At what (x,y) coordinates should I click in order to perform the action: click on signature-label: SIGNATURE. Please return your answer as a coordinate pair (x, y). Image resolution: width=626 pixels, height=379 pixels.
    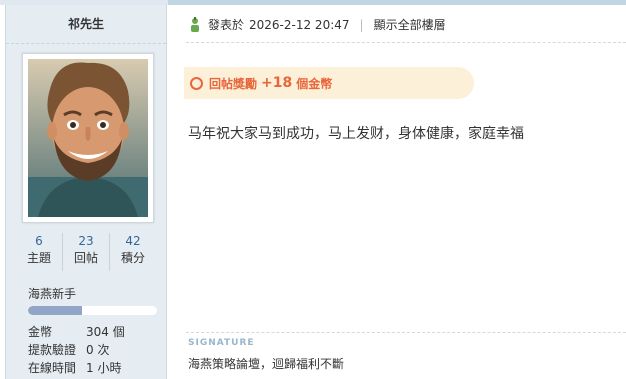
    Looking at the image, I should click on (221, 343).